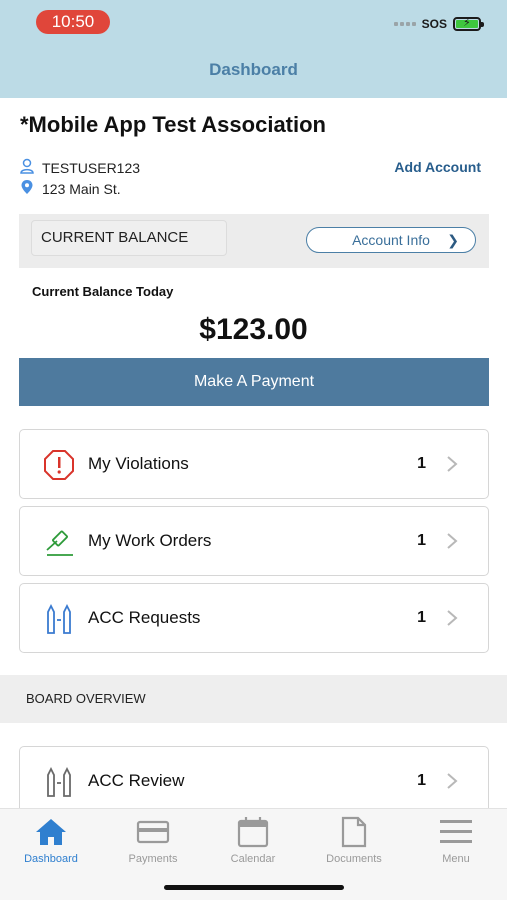 This screenshot has height=900, width=507. I want to click on home-icon, so click(51, 832).